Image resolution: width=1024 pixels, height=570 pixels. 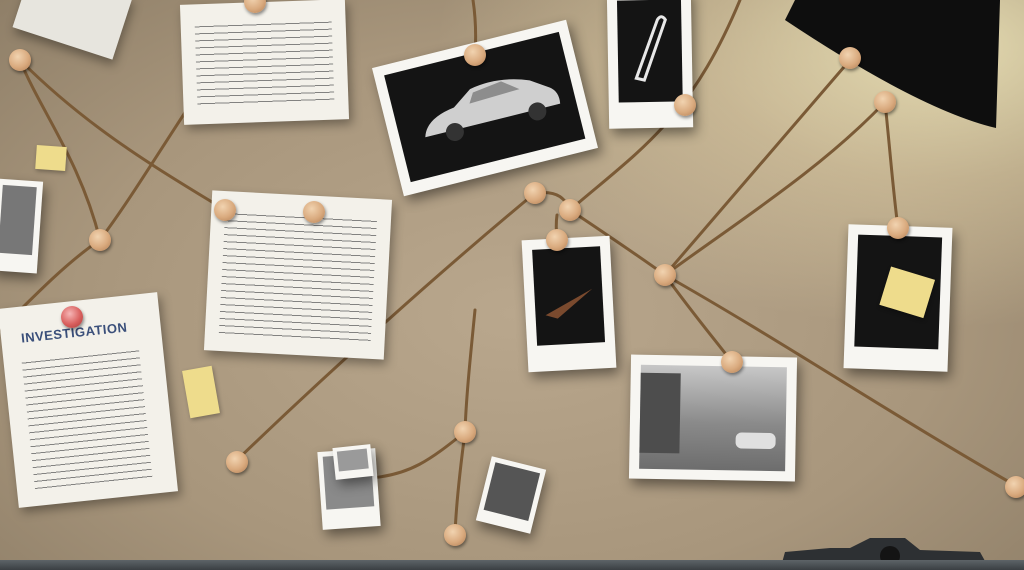 I want to click on camera-silhouette, so click(x=885, y=554).